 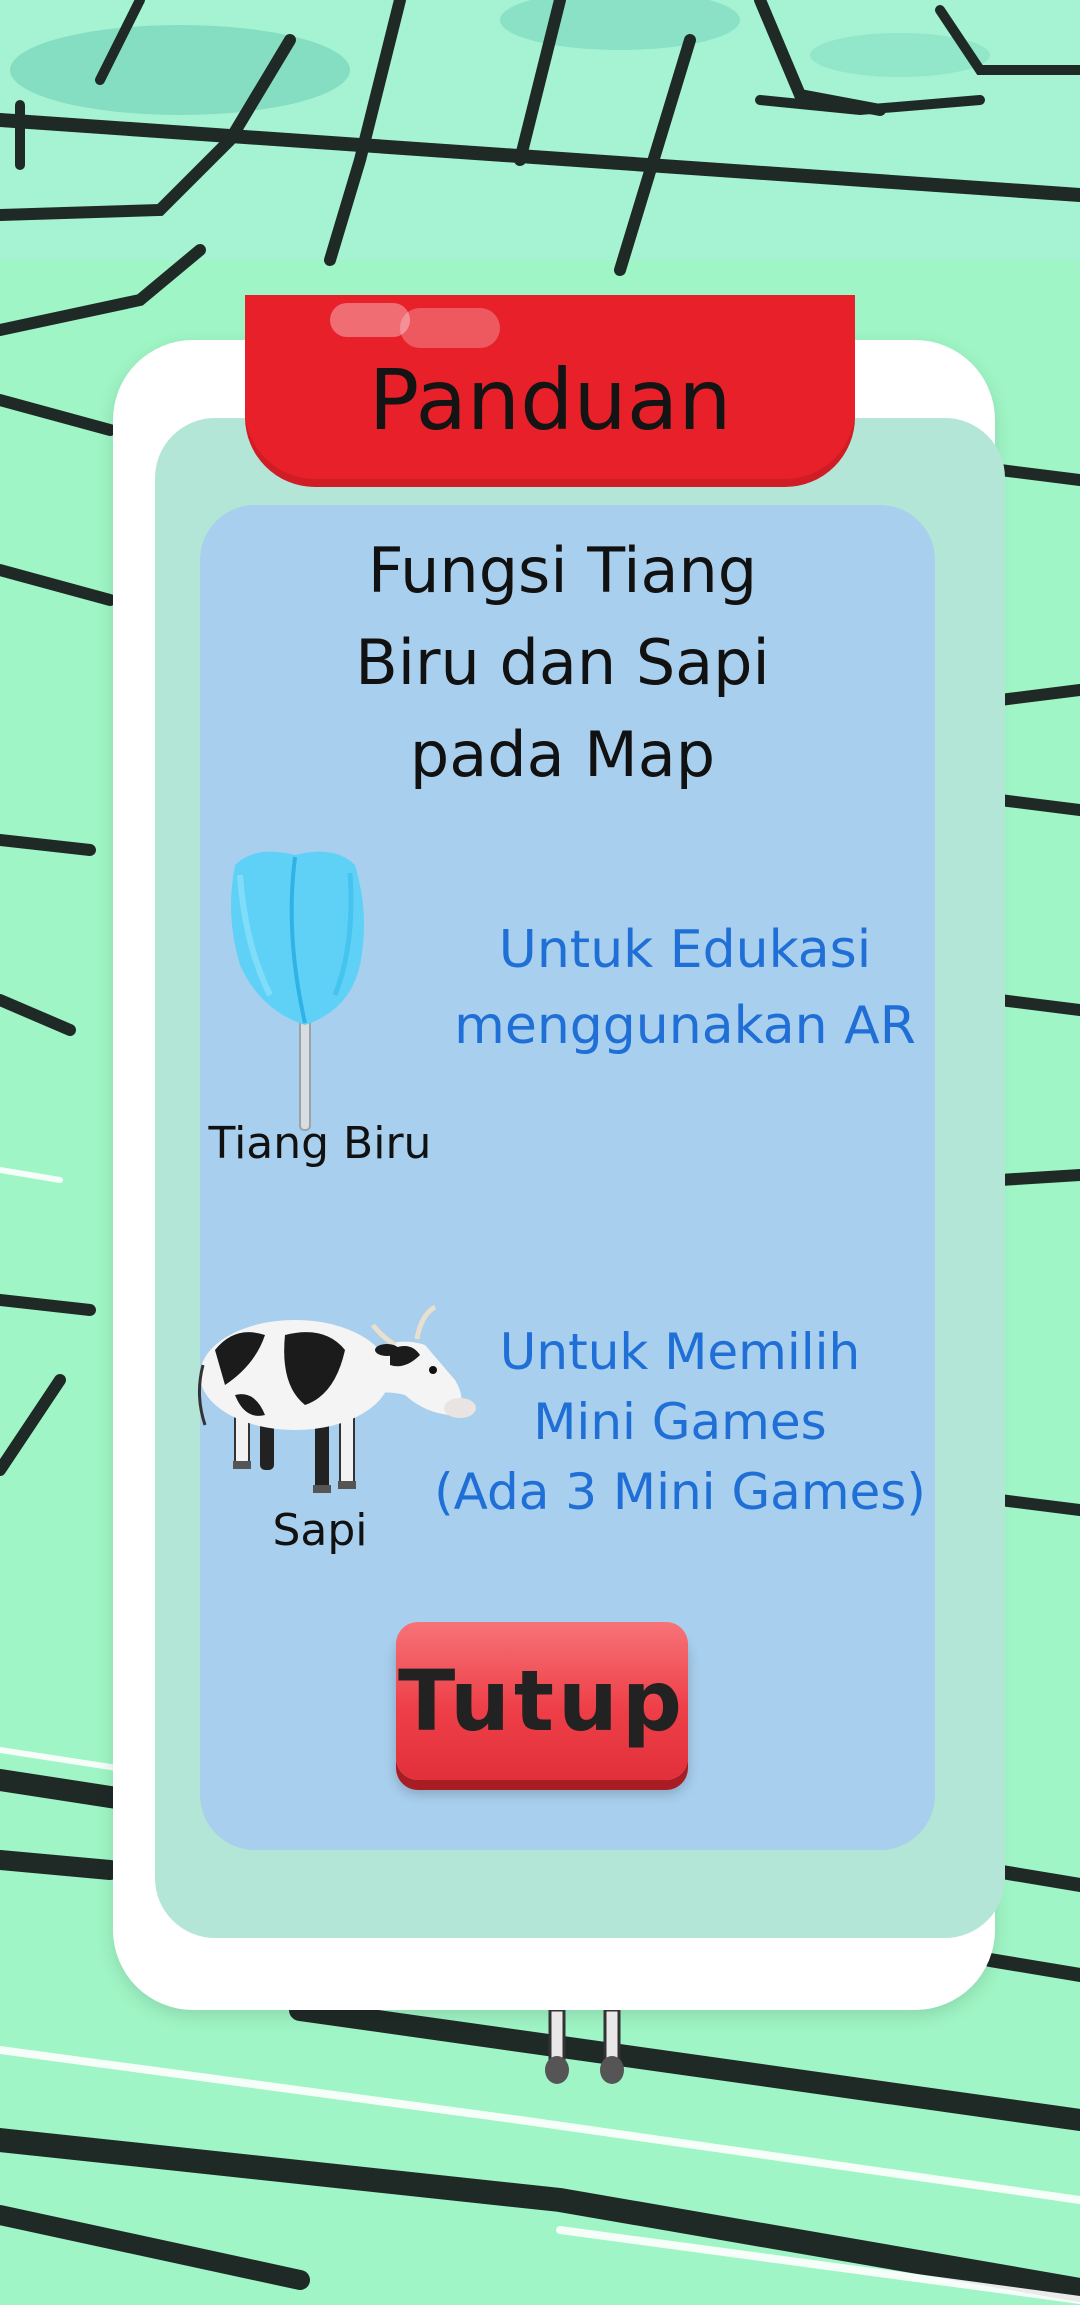 I want to click on subtitle-line: Biru dan Sapi, so click(x=562, y=662).